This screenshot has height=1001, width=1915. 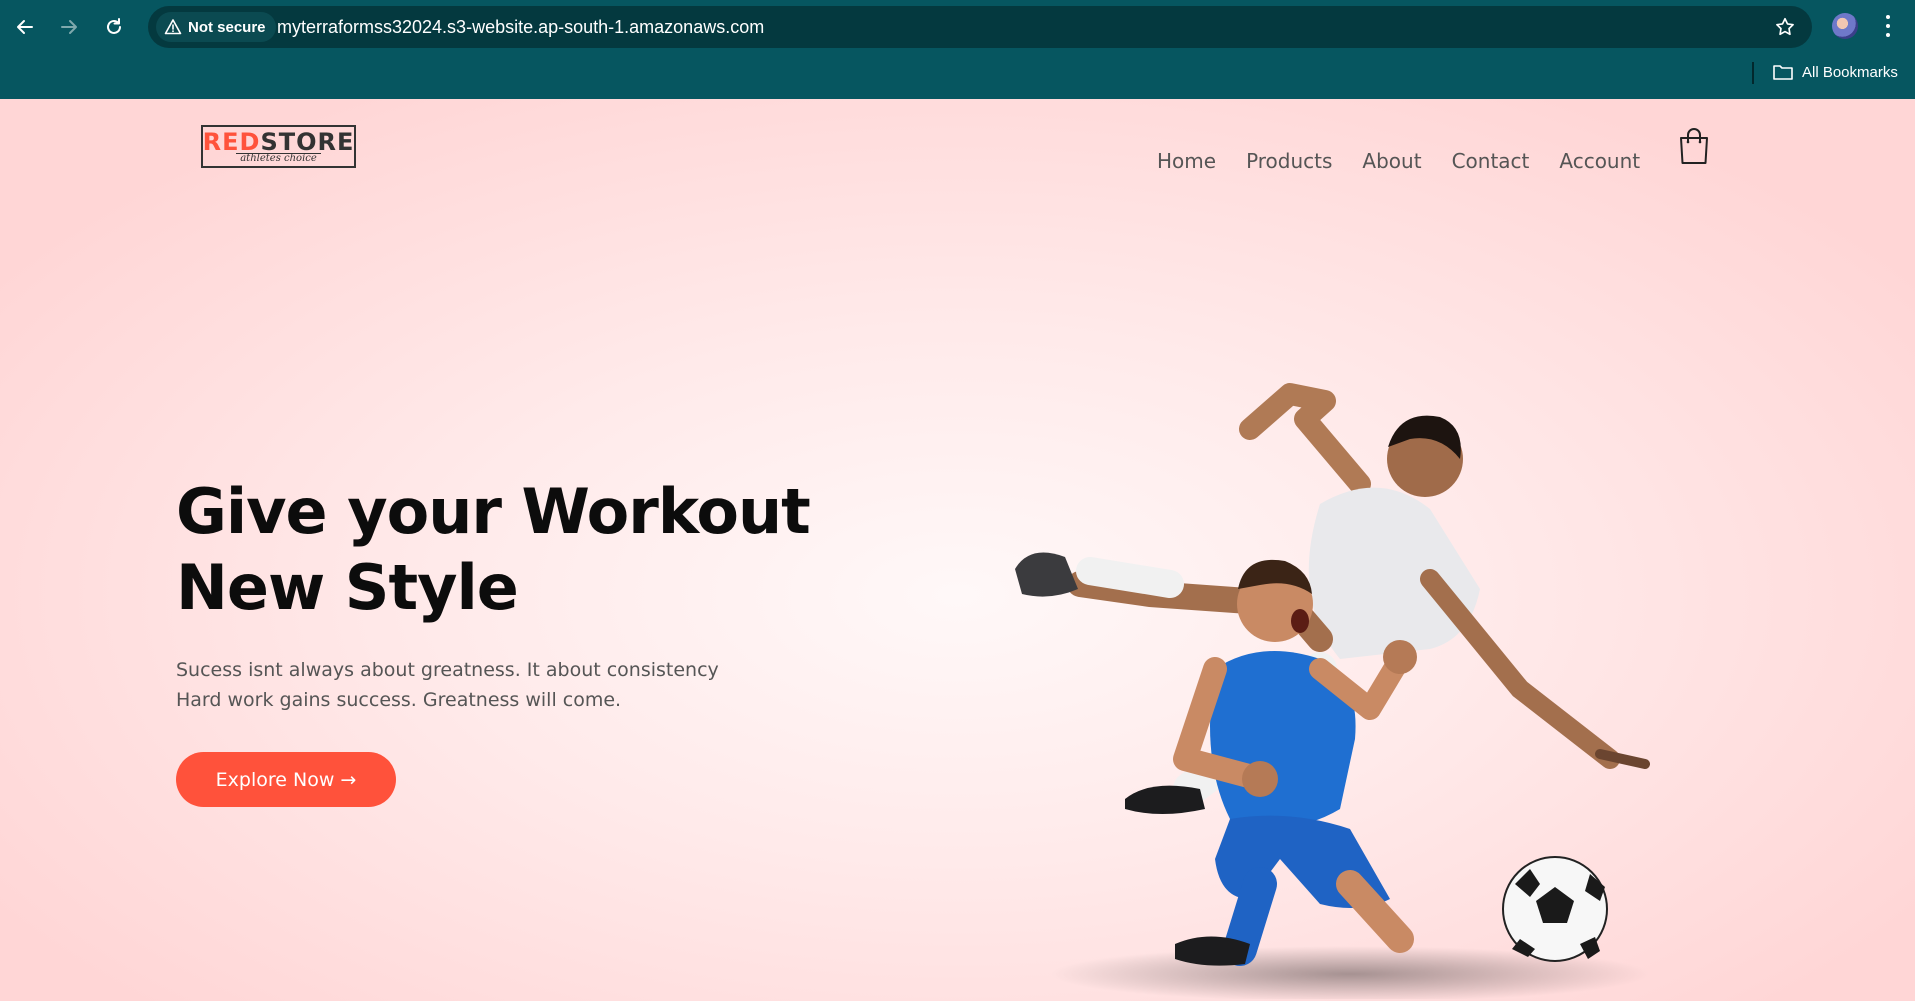 I want to click on nav-about: About, so click(x=1391, y=161).